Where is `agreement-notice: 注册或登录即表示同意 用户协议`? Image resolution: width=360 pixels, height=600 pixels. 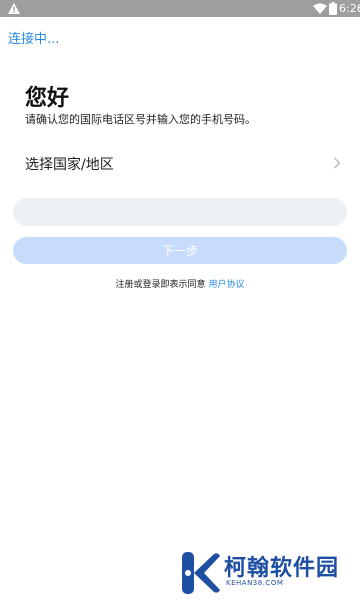
agreement-notice: 注册或登录即表示同意 用户协议 is located at coordinates (180, 283).